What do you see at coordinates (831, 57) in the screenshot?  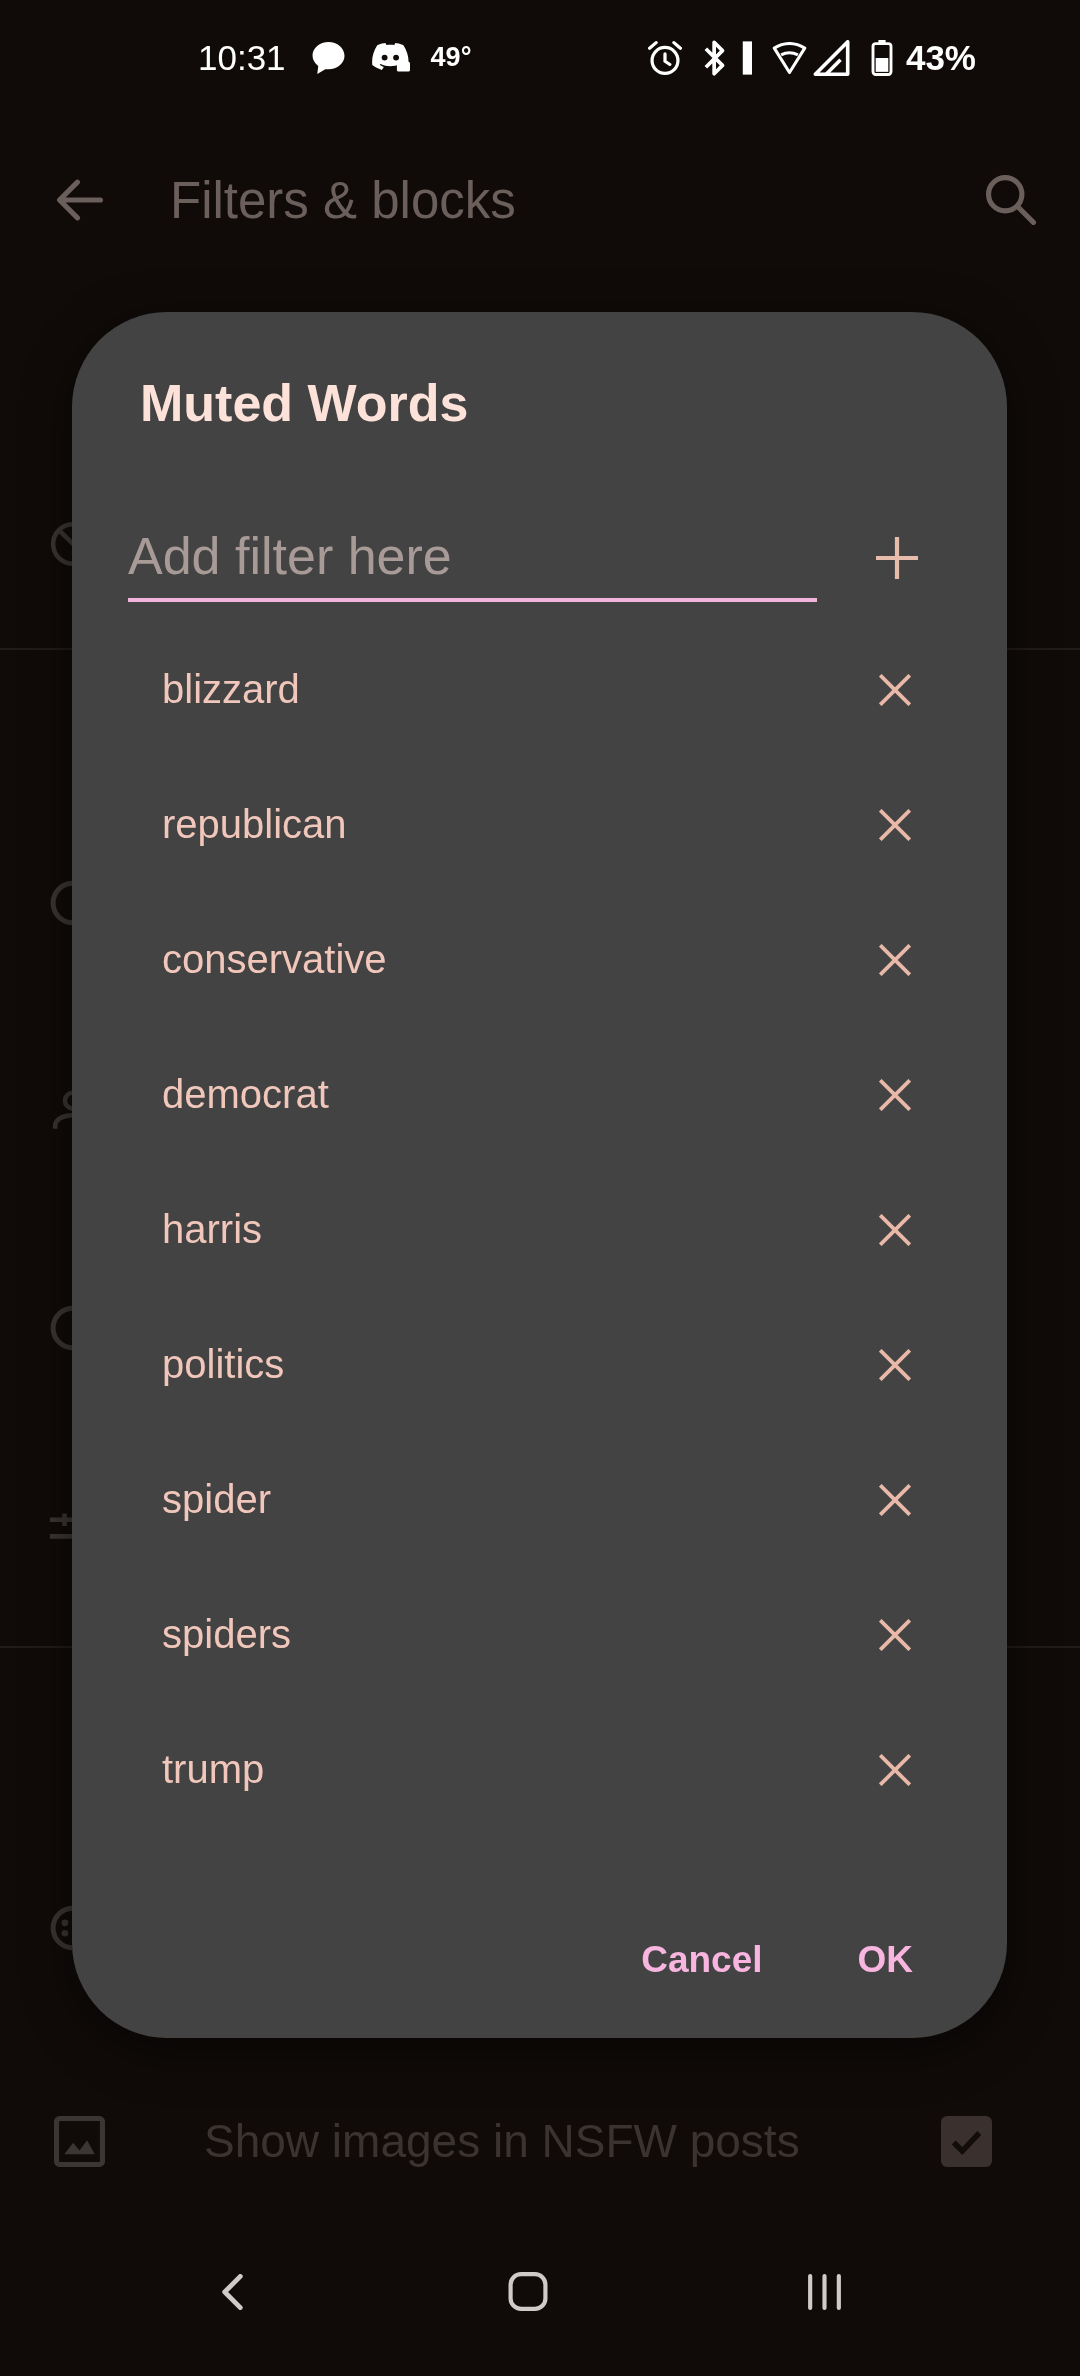 I see `signal-icon` at bounding box center [831, 57].